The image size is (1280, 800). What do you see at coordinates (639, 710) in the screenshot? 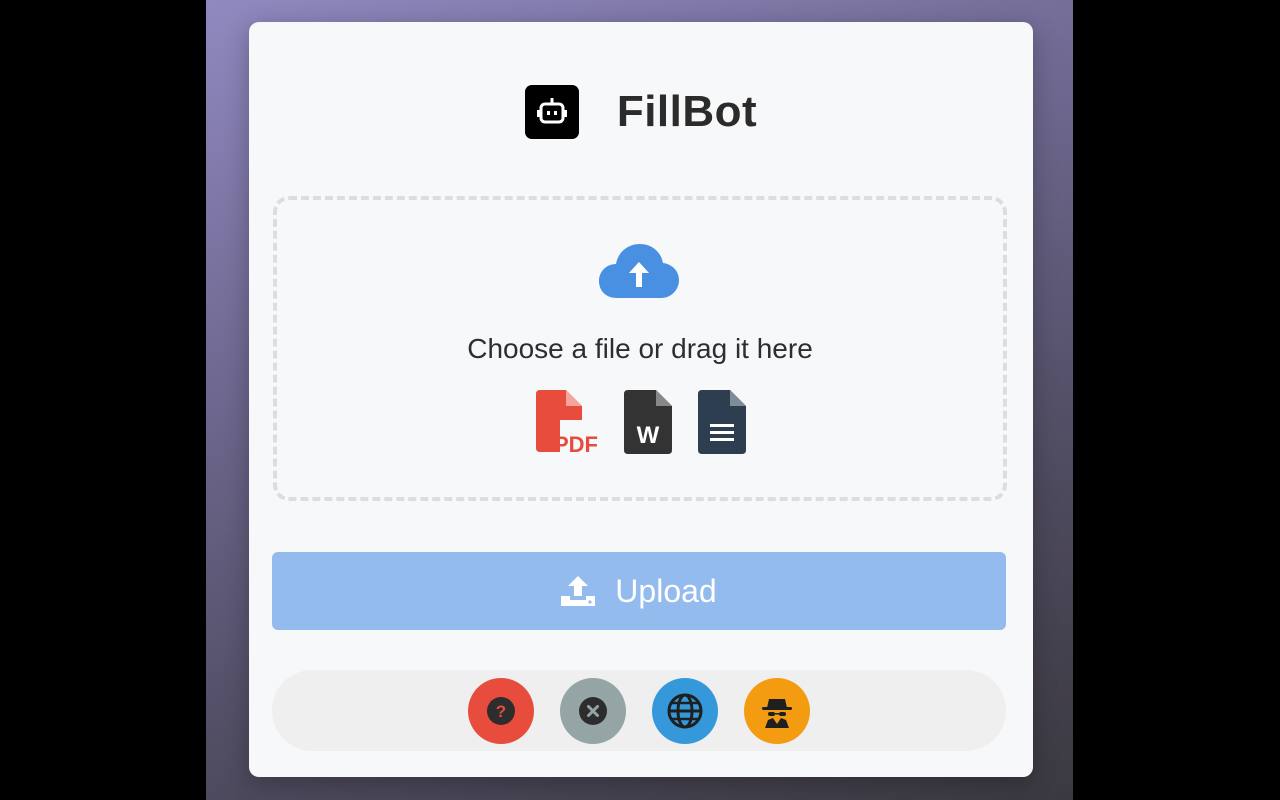
I see `action-toolbar: ?` at bounding box center [639, 710].